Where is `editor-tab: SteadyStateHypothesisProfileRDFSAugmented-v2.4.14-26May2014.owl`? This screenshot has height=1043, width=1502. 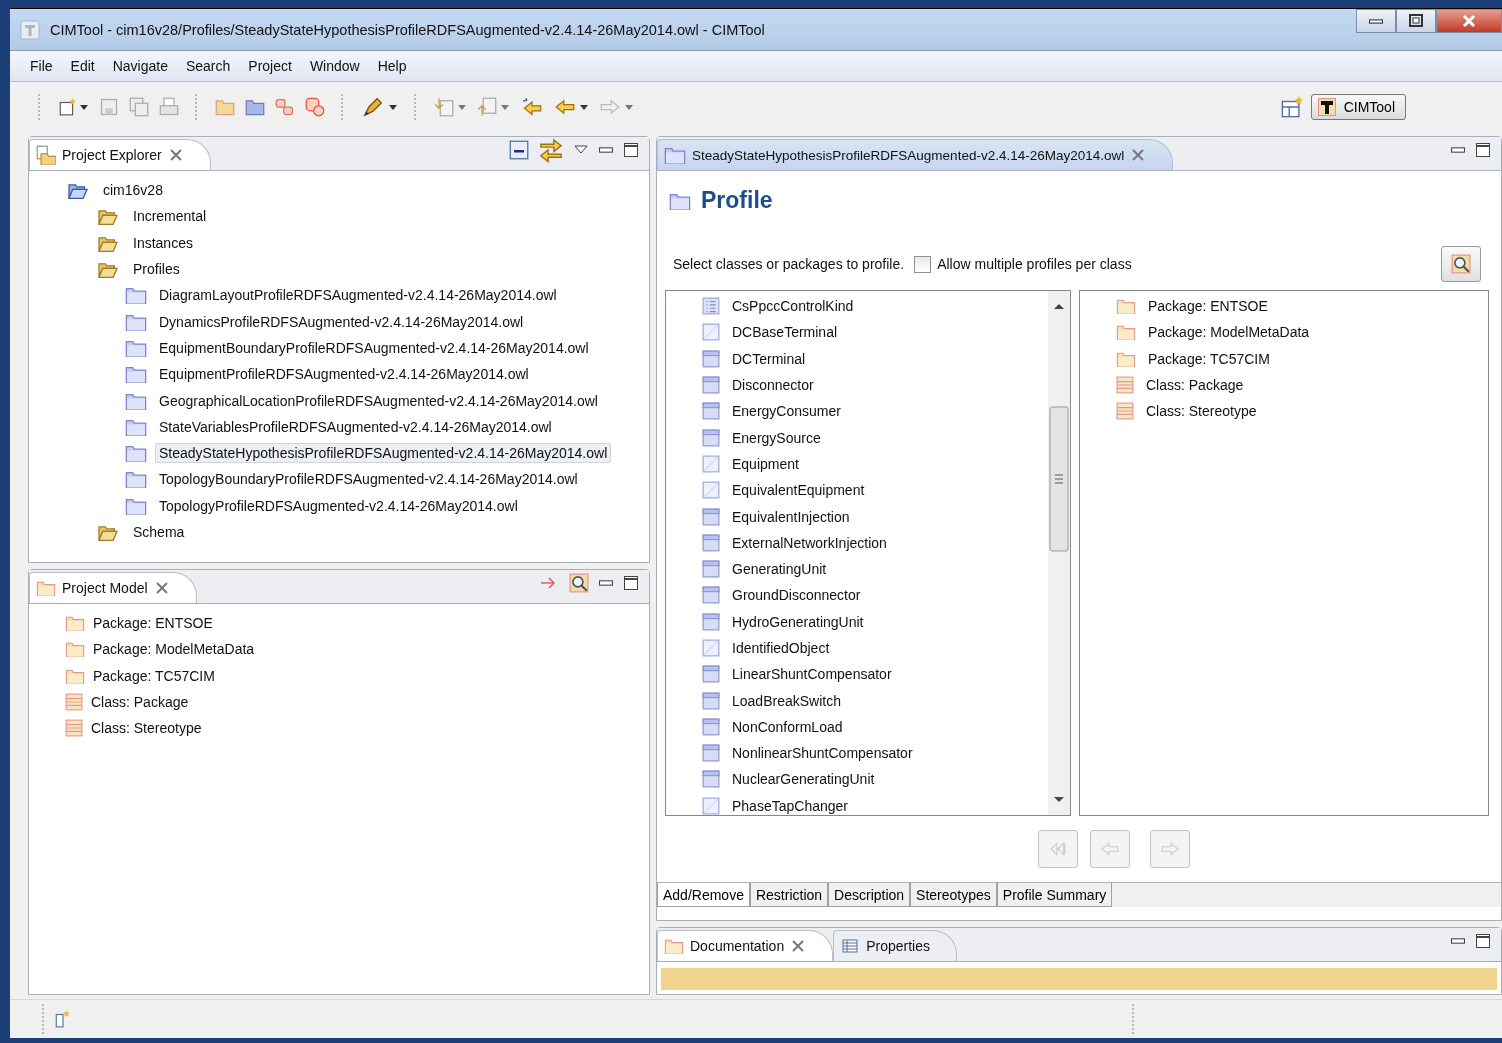 editor-tab: SteadyStateHypothesisProfileRDFSAugmented-v2.4.14-26May2014.owl is located at coordinates (915, 154).